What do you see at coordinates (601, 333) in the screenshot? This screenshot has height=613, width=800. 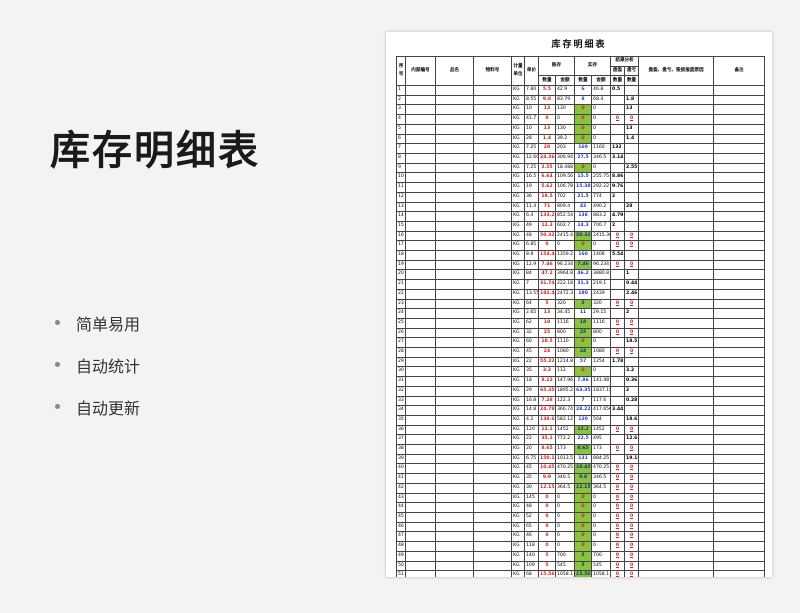 I see `cell-actual-amount: 800` at bounding box center [601, 333].